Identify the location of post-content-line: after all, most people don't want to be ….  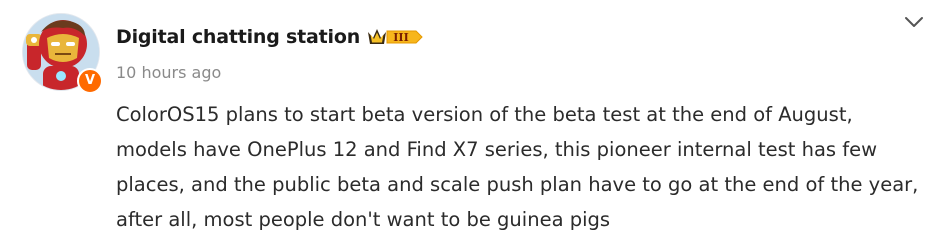
(363, 219).